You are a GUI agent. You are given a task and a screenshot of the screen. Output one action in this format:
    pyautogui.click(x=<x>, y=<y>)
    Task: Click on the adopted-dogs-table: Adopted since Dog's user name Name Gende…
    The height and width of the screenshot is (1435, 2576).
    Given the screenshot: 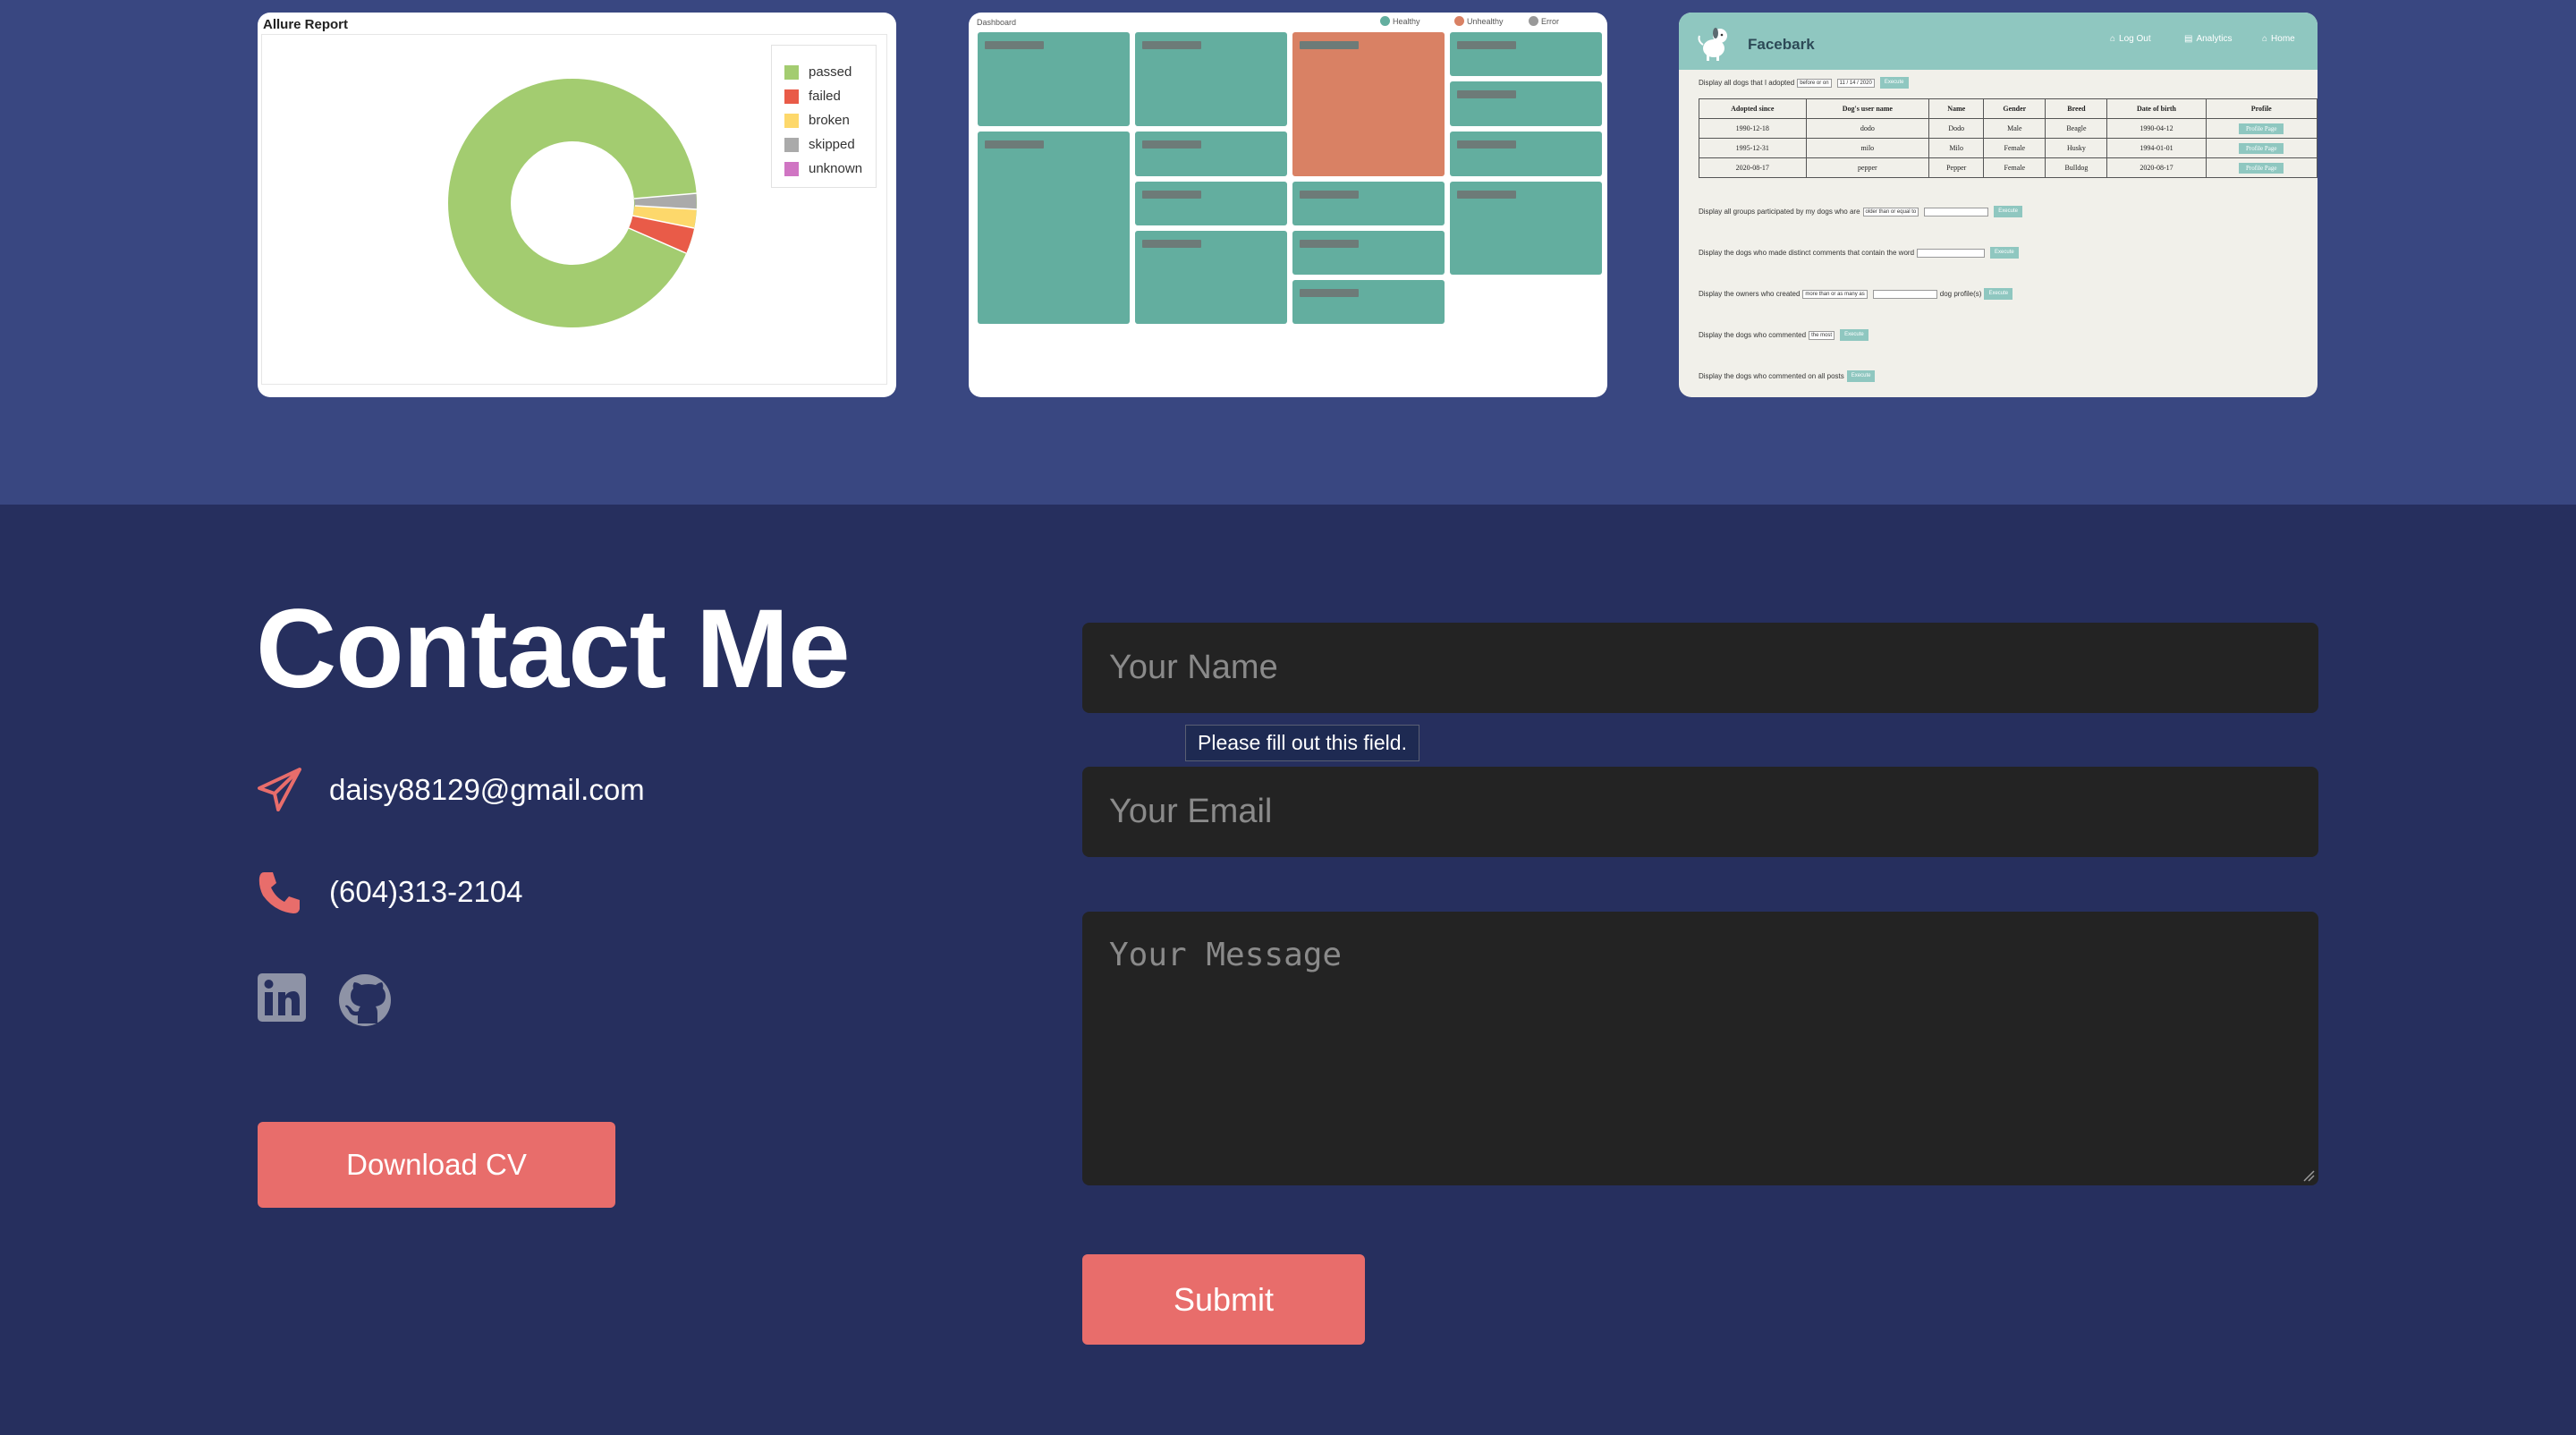 What is the action you would take?
    pyautogui.click(x=2008, y=138)
    